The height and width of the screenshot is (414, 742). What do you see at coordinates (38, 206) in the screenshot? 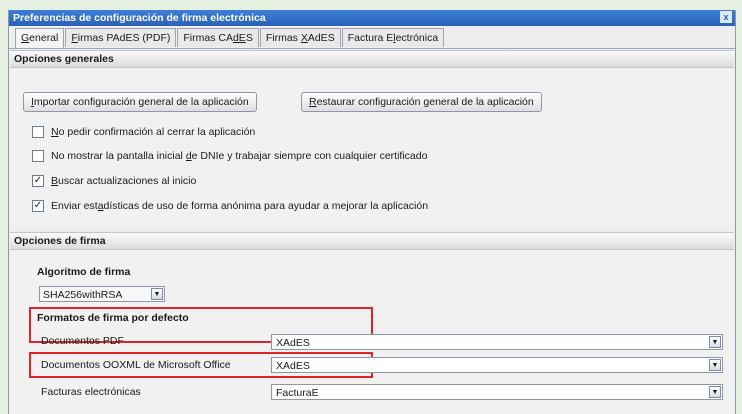
I see `send-stats-checkbox: ✓` at bounding box center [38, 206].